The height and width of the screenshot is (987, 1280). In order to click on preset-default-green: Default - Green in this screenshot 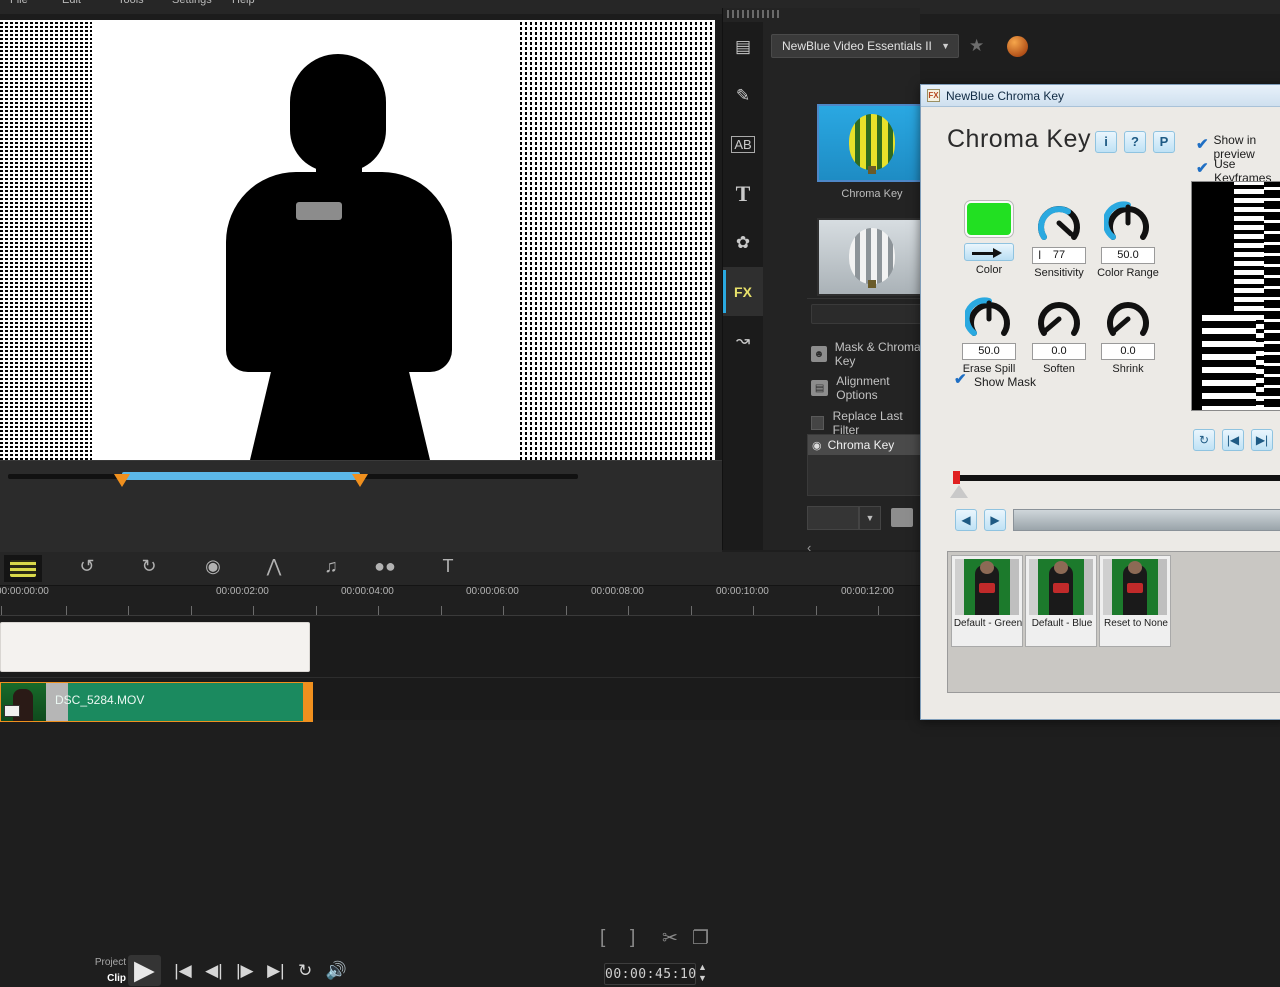, I will do `click(987, 601)`.